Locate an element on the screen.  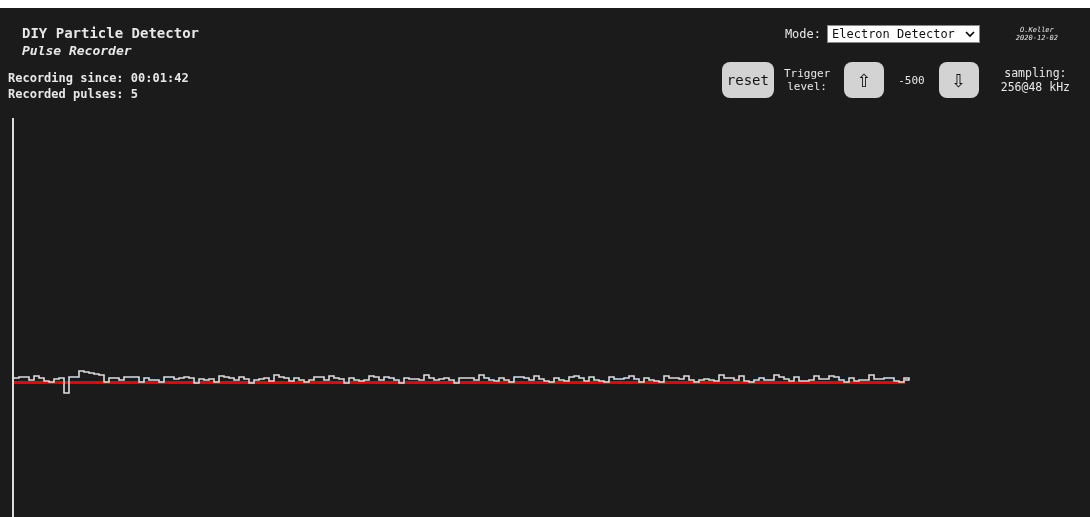
trigger-up-button: ⇧ is located at coordinates (864, 80).